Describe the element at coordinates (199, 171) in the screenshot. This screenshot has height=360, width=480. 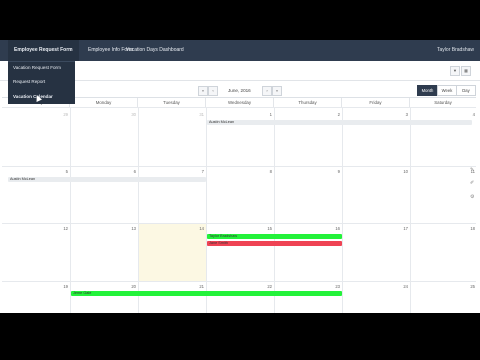
I see `day-number: 7` at that location.